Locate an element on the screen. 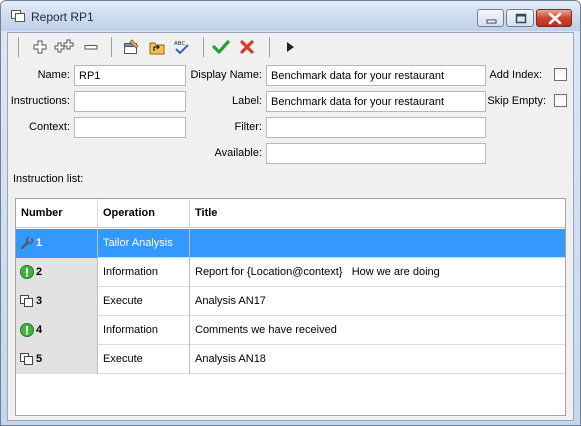 This screenshot has width=581, height=426. window-title: Report RP1 is located at coordinates (62, 17).